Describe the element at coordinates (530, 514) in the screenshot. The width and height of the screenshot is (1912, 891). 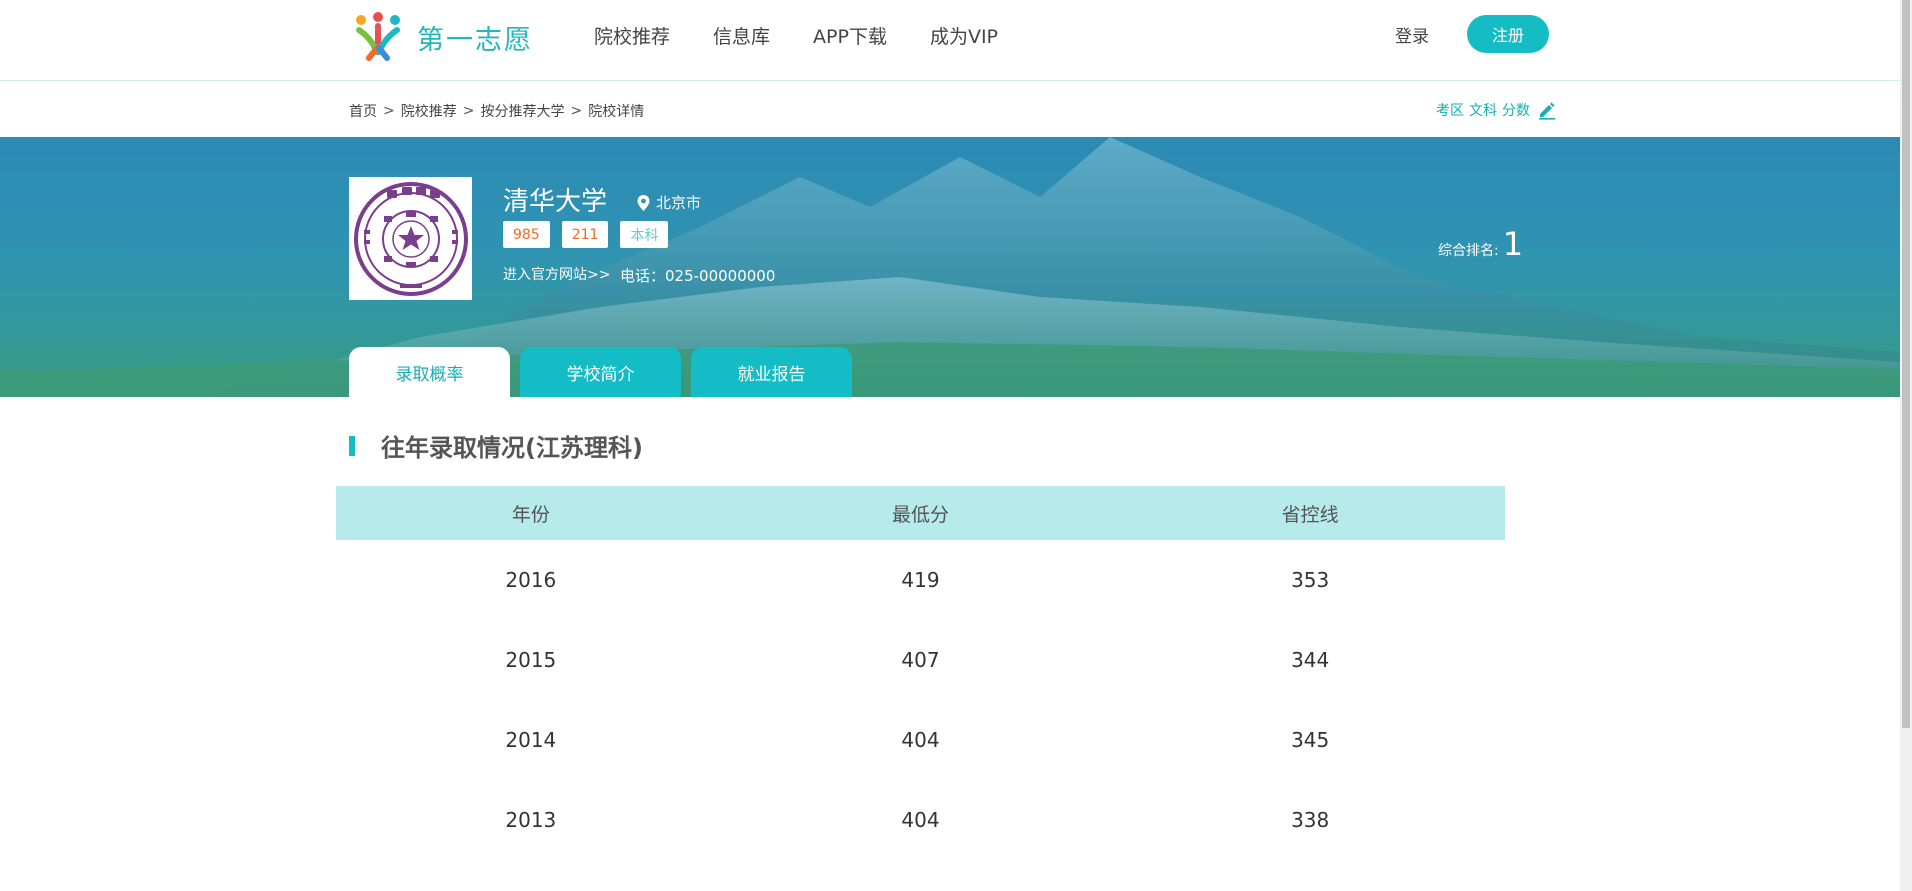
I see `column-header-year: 年份` at that location.